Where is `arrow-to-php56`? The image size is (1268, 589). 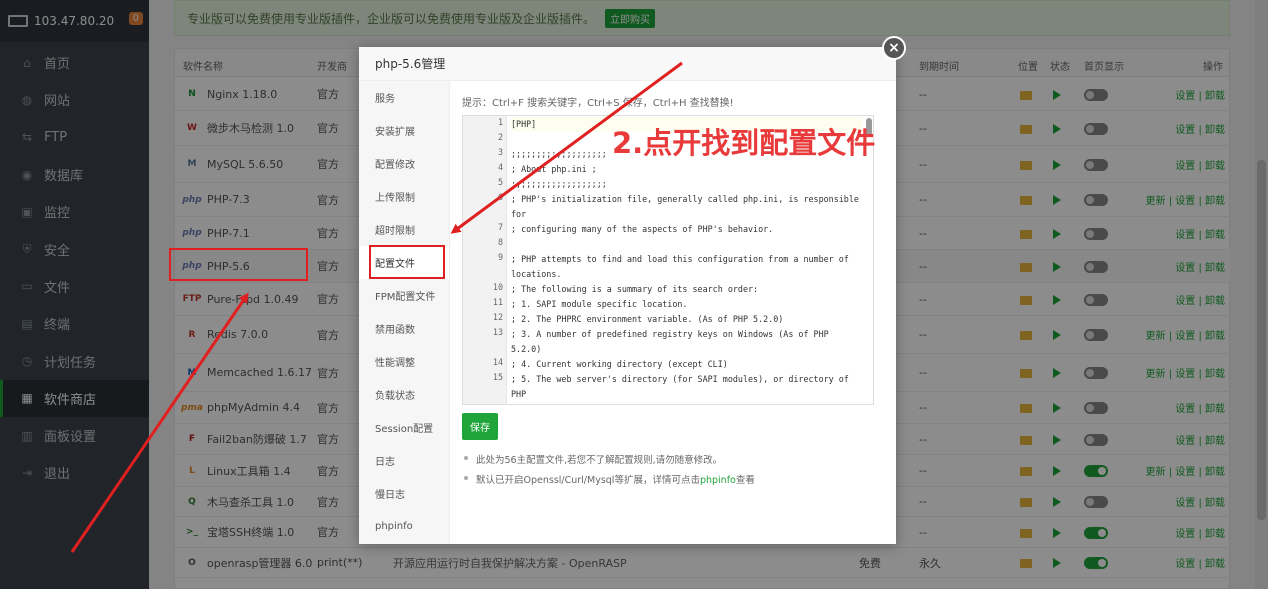 arrow-to-php56 is located at coordinates (159, 422).